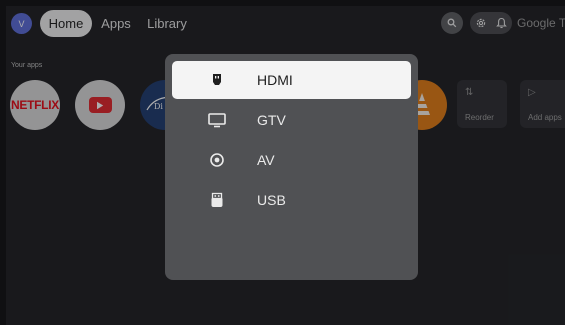 Image resolution: width=565 pixels, height=325 pixels. What do you see at coordinates (291, 200) in the screenshot?
I see `input-option-usb: USB` at bounding box center [291, 200].